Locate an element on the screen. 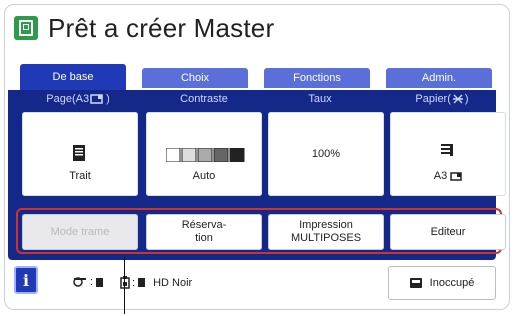 Image resolution: width=516 pixels, height=316 pixels. page-value: Trait is located at coordinates (80, 176).